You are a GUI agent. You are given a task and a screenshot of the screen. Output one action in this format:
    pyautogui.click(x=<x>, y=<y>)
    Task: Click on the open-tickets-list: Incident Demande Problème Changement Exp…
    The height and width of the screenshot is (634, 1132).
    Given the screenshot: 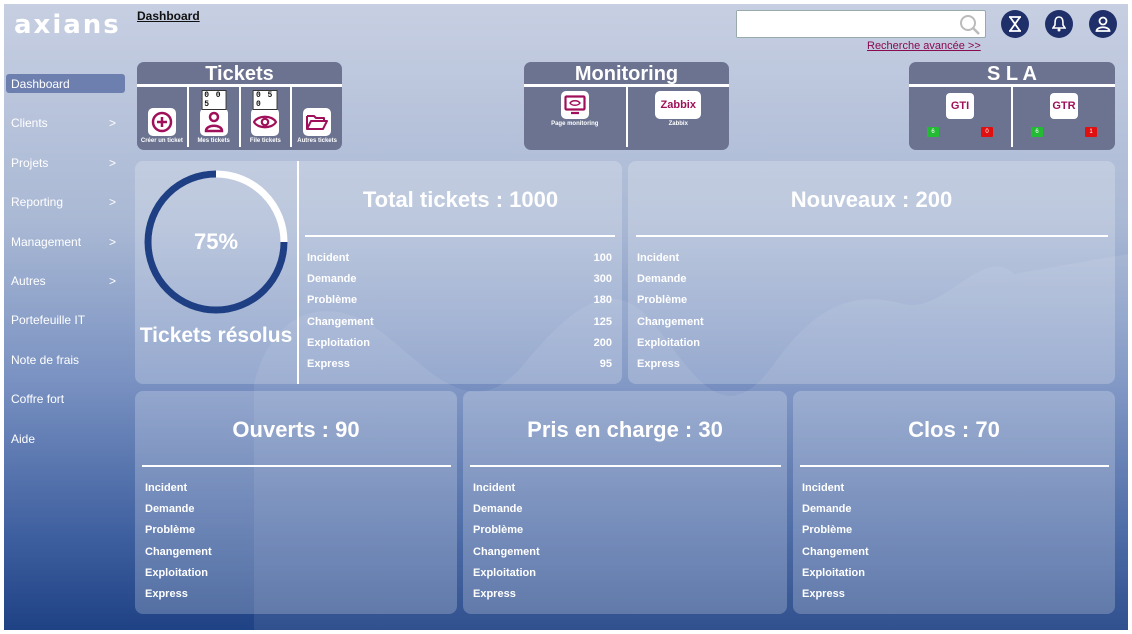 What is the action you would take?
    pyautogui.click(x=285, y=545)
    